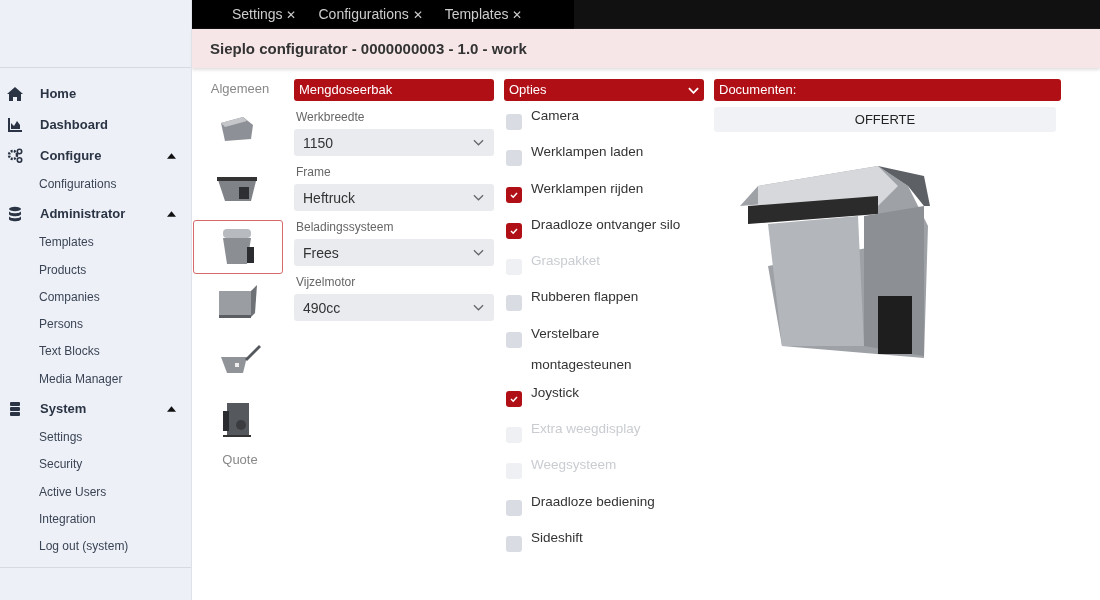 Image resolution: width=1100 pixels, height=600 pixels. What do you see at coordinates (394, 307) in the screenshot?
I see `select-field: 490cc` at bounding box center [394, 307].